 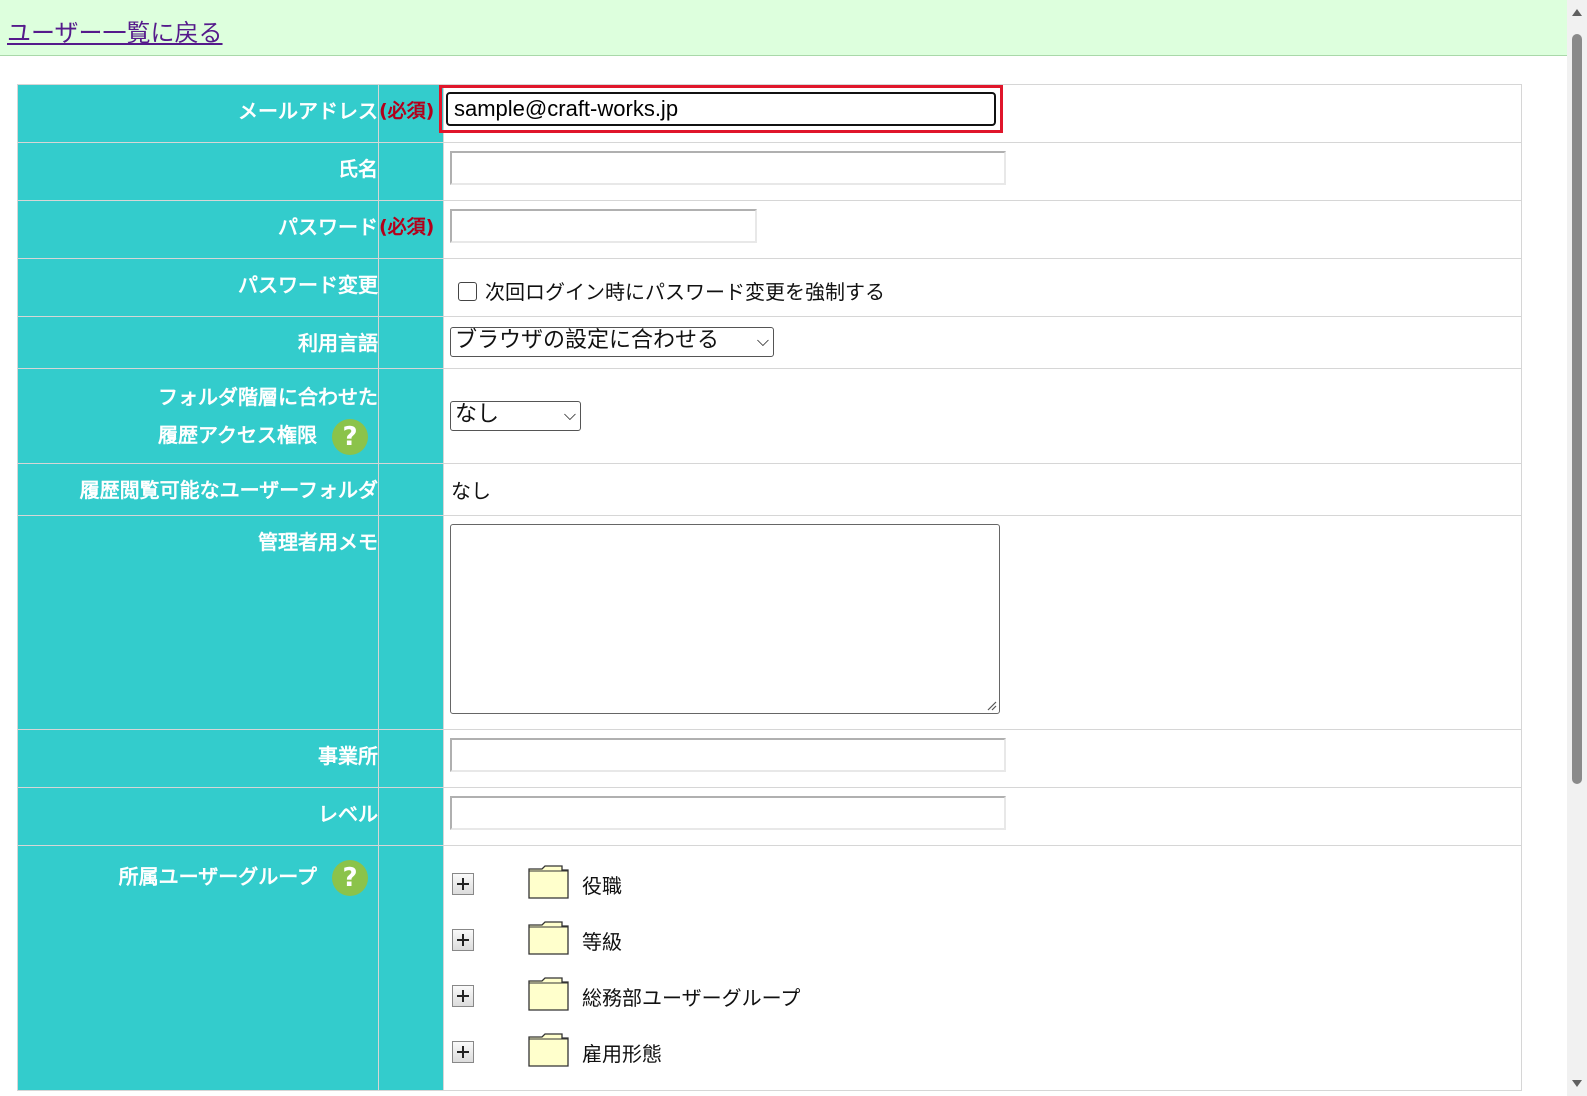 What do you see at coordinates (989, 290) in the screenshot?
I see `force-password-change-option: 次回ログイン時にパスワード変更を強制する` at bounding box center [989, 290].